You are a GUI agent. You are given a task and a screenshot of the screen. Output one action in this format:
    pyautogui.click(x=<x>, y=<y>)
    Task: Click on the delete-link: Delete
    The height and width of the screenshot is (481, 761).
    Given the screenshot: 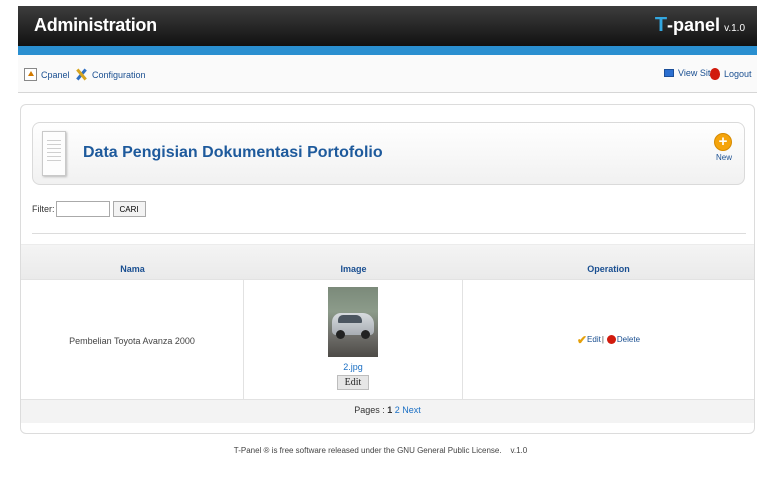 What is the action you would take?
    pyautogui.click(x=628, y=339)
    